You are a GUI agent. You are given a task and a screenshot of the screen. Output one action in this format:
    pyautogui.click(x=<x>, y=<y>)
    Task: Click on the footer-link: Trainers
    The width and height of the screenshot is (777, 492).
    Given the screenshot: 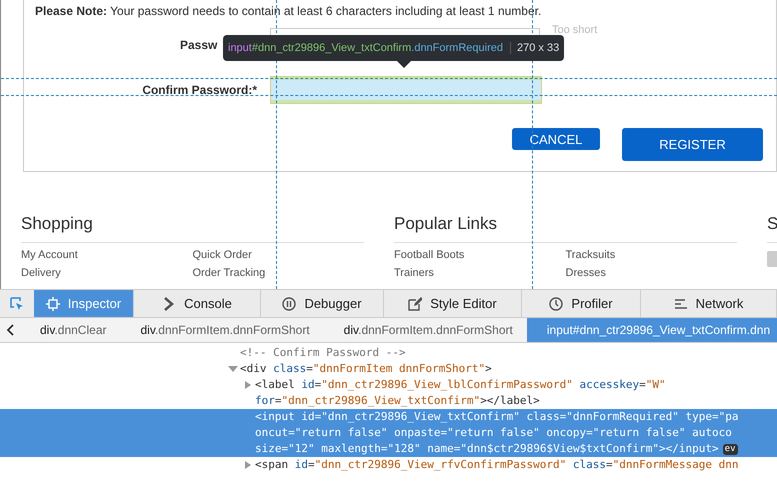 What is the action you would take?
    pyautogui.click(x=480, y=276)
    